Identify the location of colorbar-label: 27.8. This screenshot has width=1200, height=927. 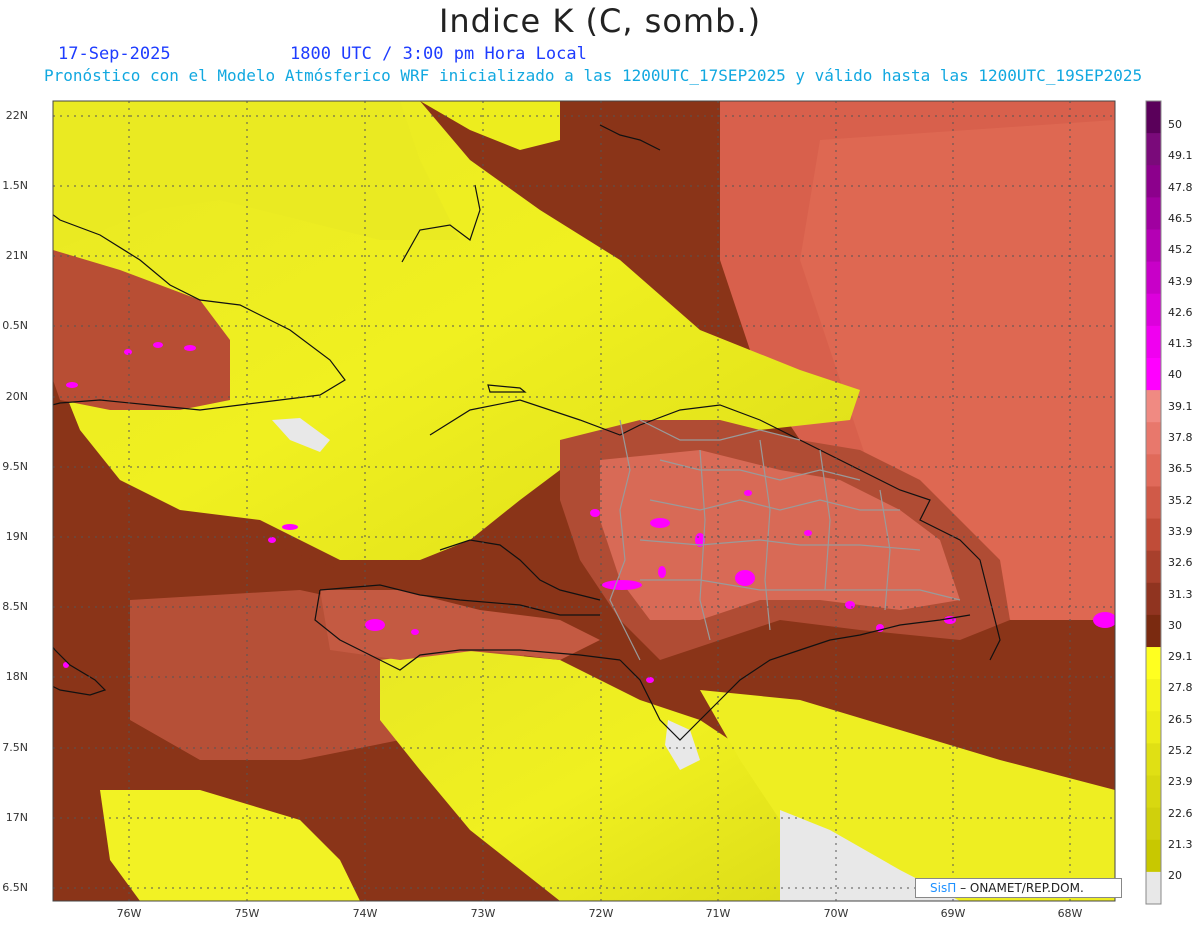
(1180, 688).